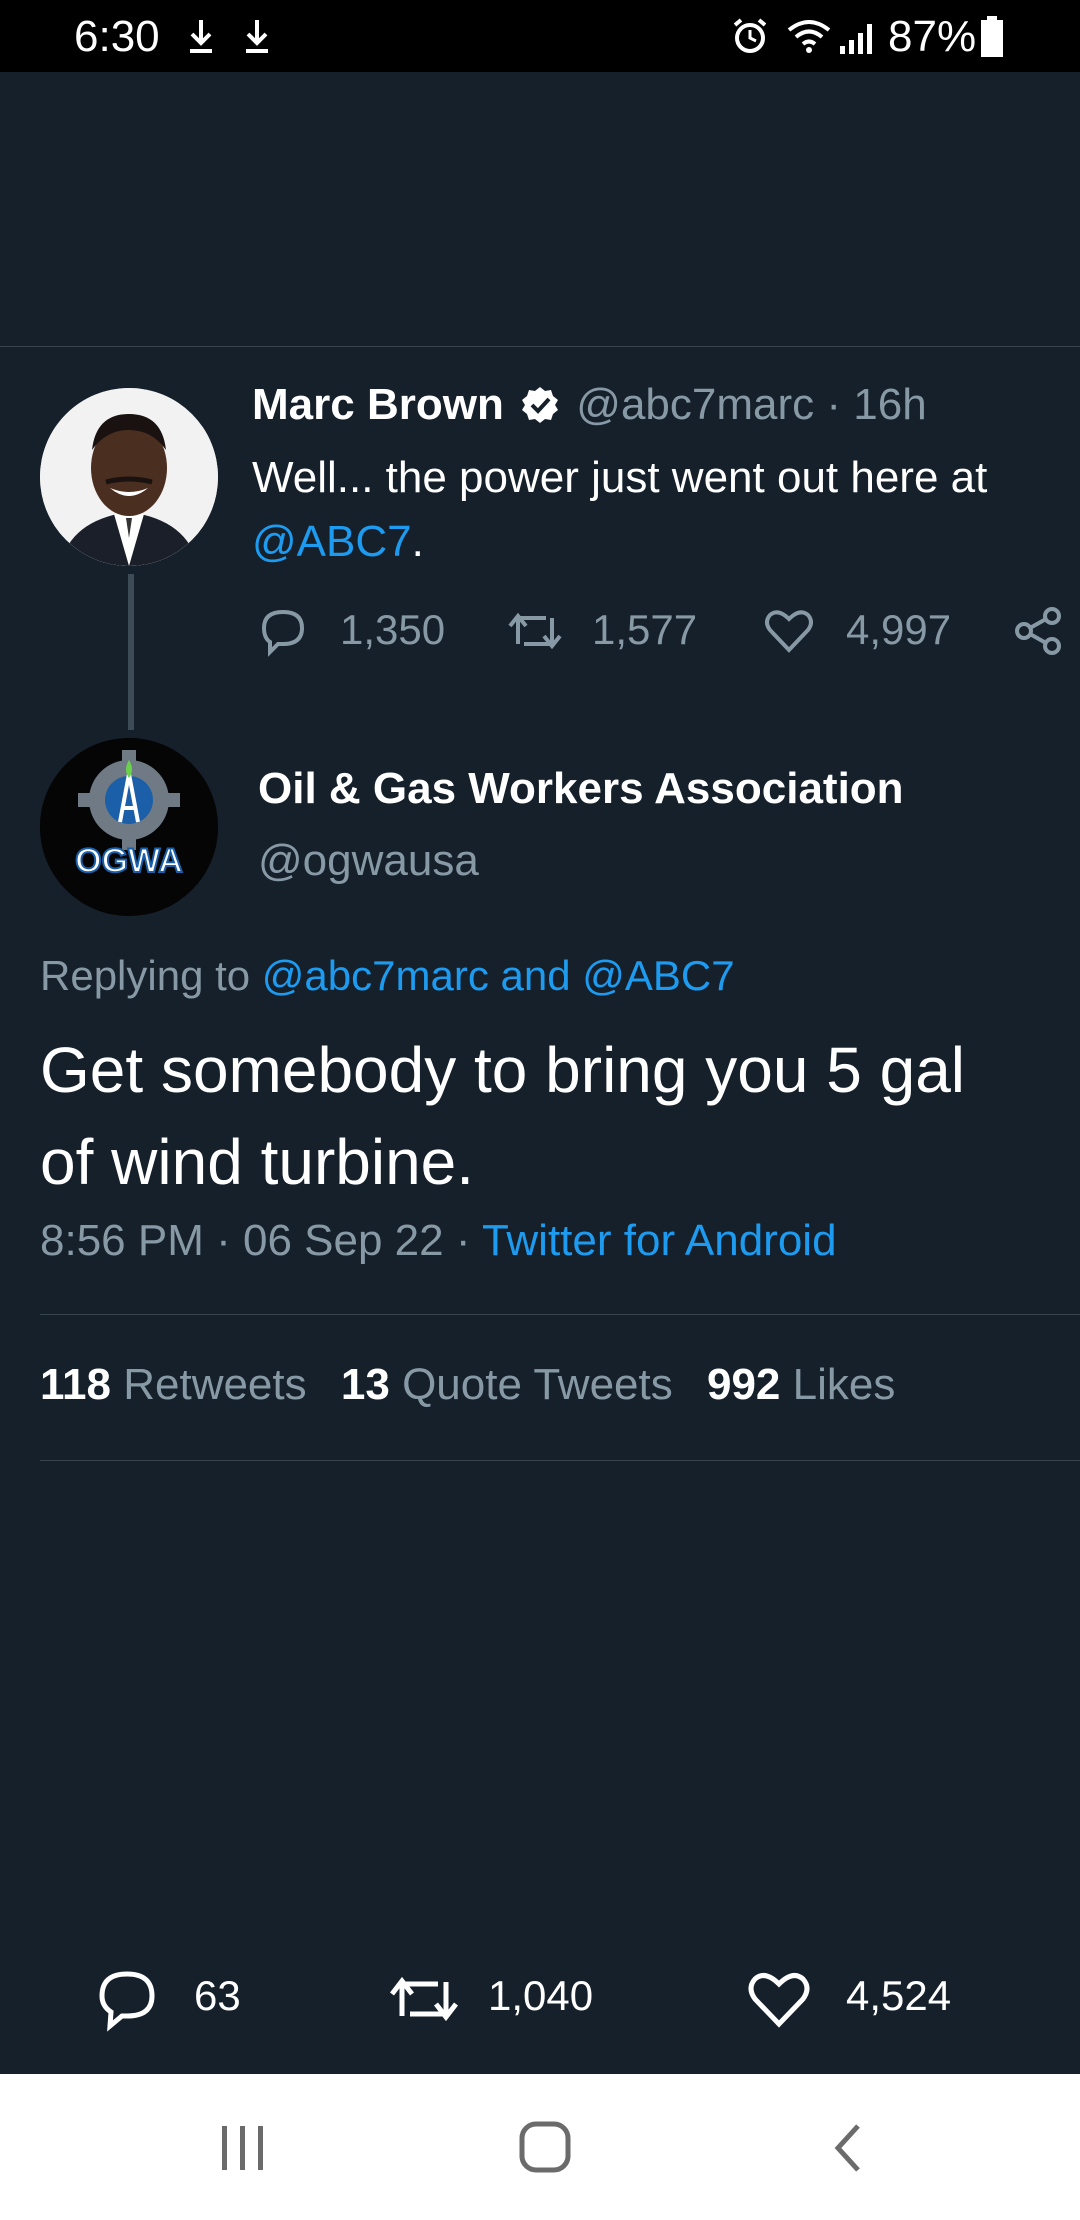  Describe the element at coordinates (145, 975) in the screenshot. I see `replying-prefix: Replying to` at that location.